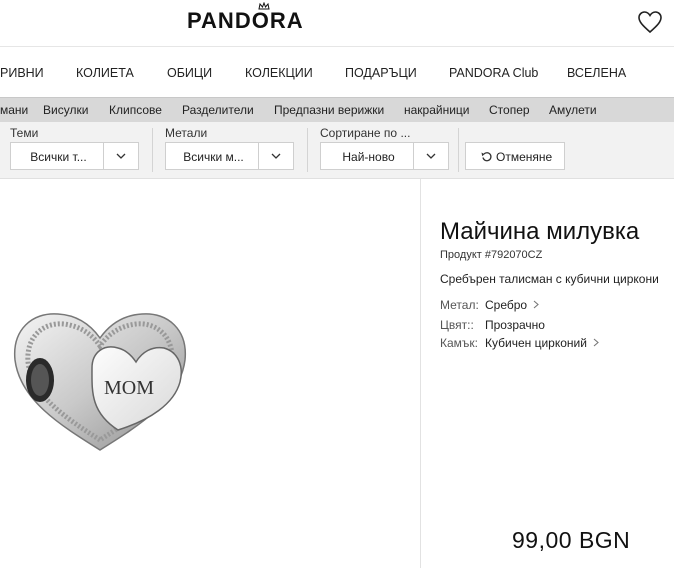  I want to click on attribute-label: Метал:, so click(459, 305).